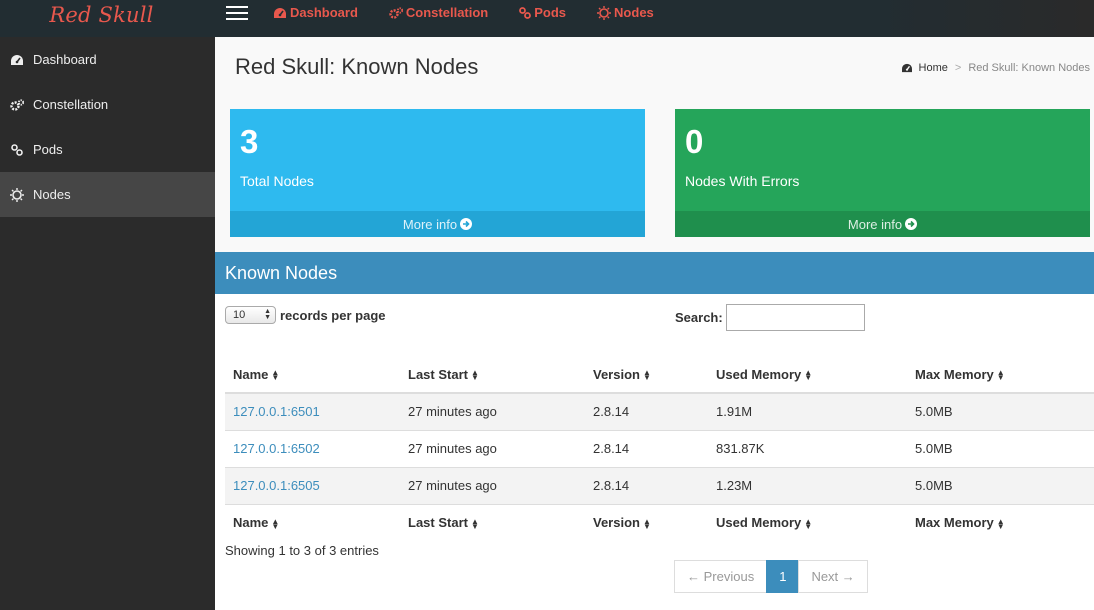  Describe the element at coordinates (312, 522) in the screenshot. I see `column-footer-name: Name ▲ ▼` at that location.